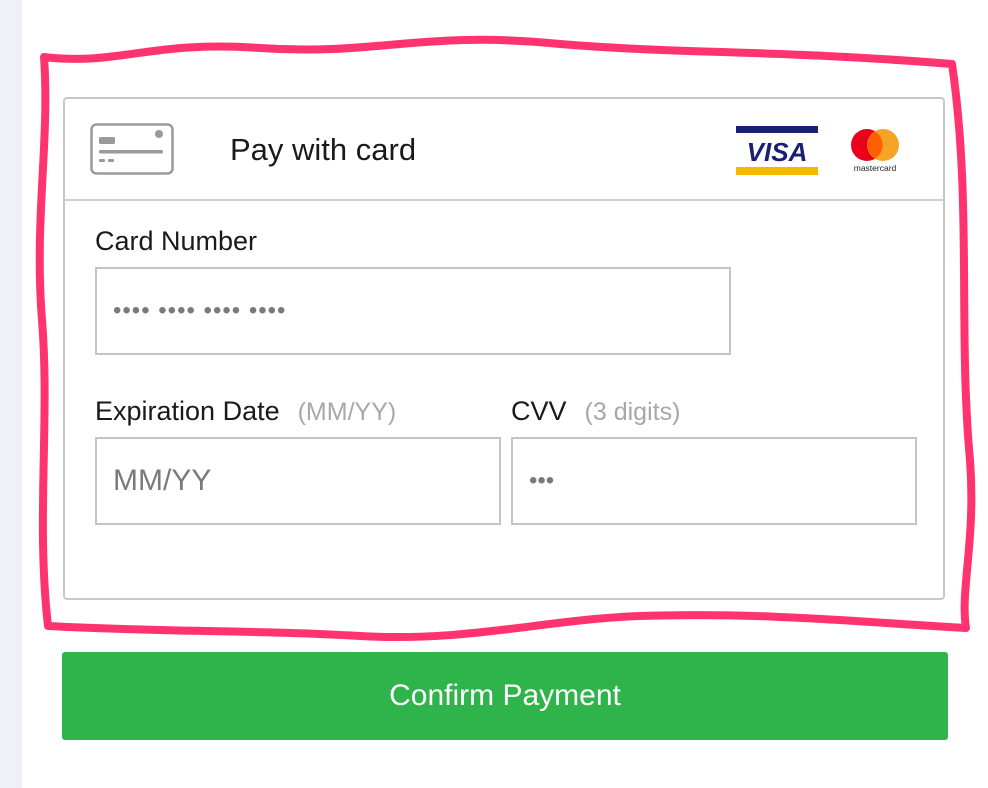 Image resolution: width=988 pixels, height=788 pixels. I want to click on expiration-date-label: Expiration Date (MM/YY), so click(245, 411).